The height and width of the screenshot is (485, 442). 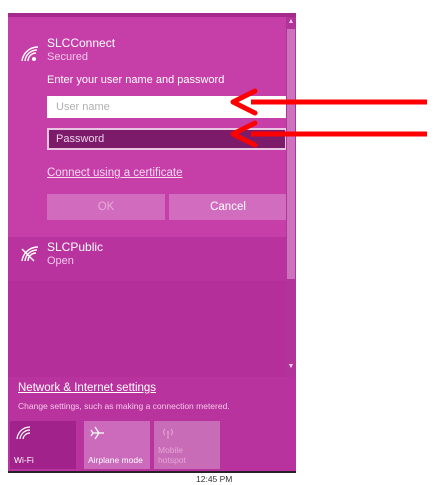 I want to click on network-list-scrollbar: ▲ ▼, so click(x=291, y=197).